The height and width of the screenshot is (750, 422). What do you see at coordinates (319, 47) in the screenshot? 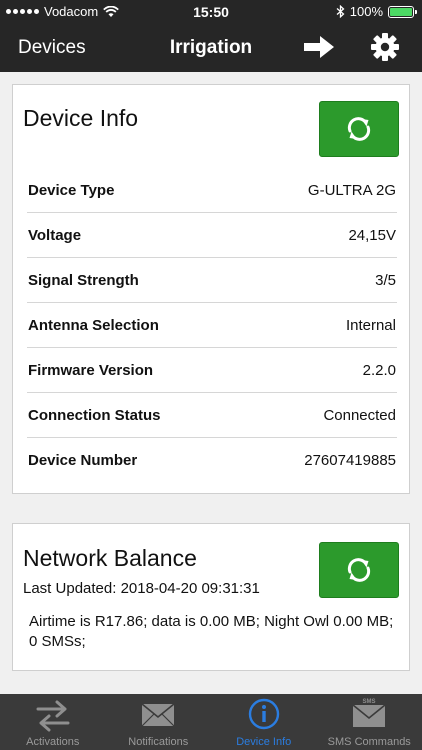
I see `arrow-right-icon` at bounding box center [319, 47].